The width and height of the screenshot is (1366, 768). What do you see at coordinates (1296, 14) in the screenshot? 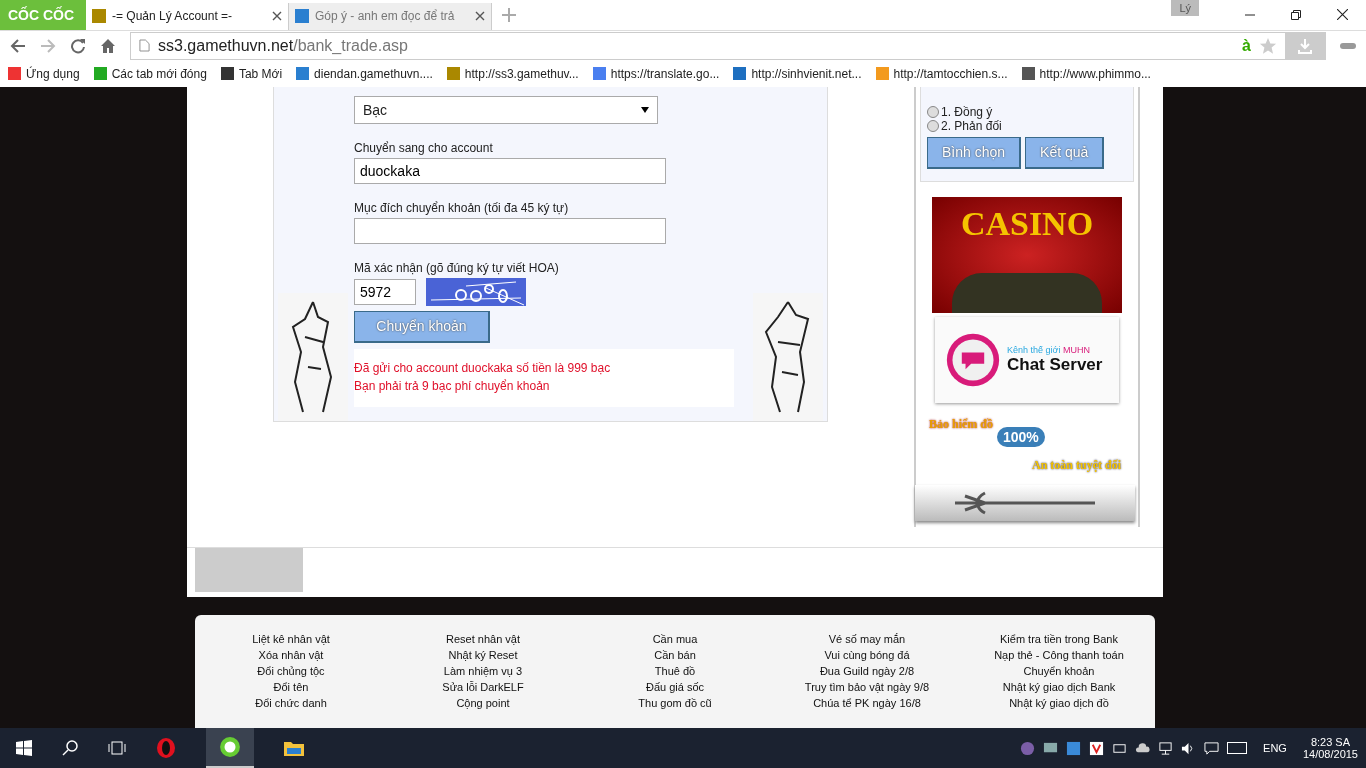
I see `restore-icon` at bounding box center [1296, 14].